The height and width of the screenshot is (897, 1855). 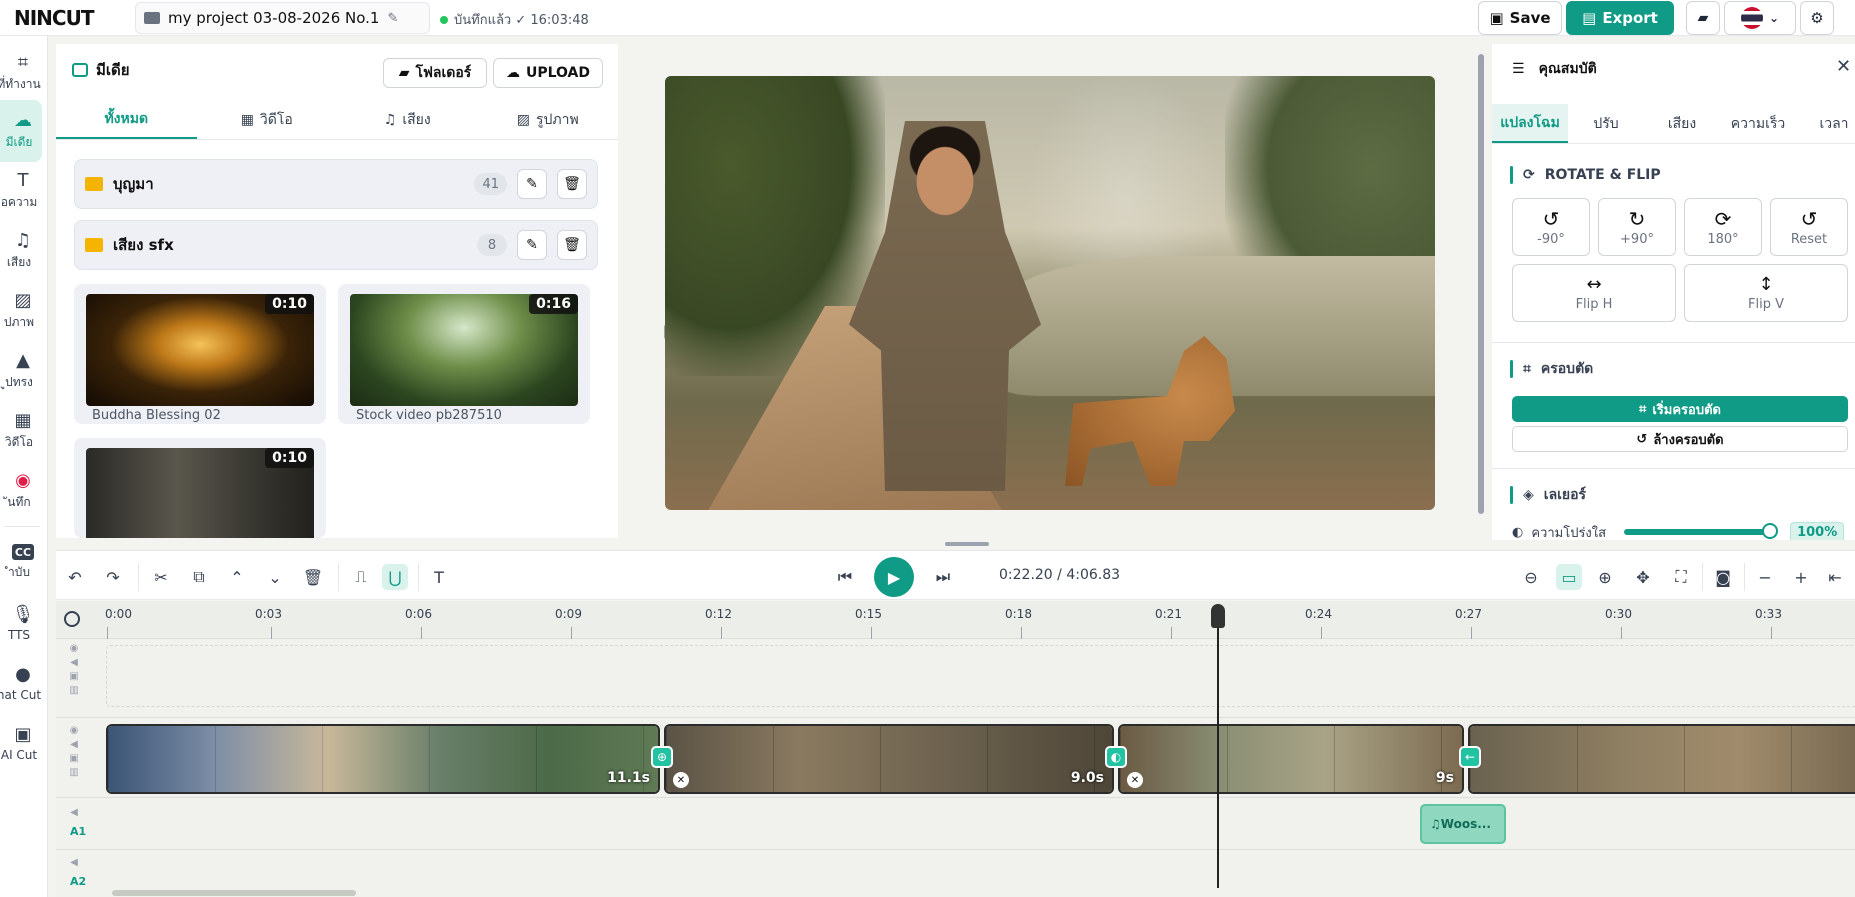 I want to click on zoom-in-button: ⊕, so click(x=1605, y=577).